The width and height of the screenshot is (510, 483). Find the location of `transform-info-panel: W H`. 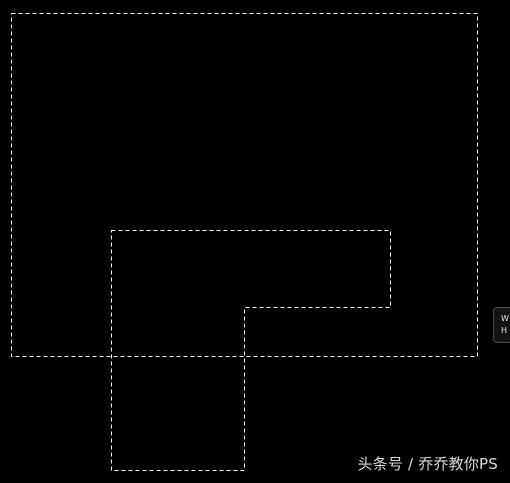

transform-info-panel: W H is located at coordinates (501, 325).